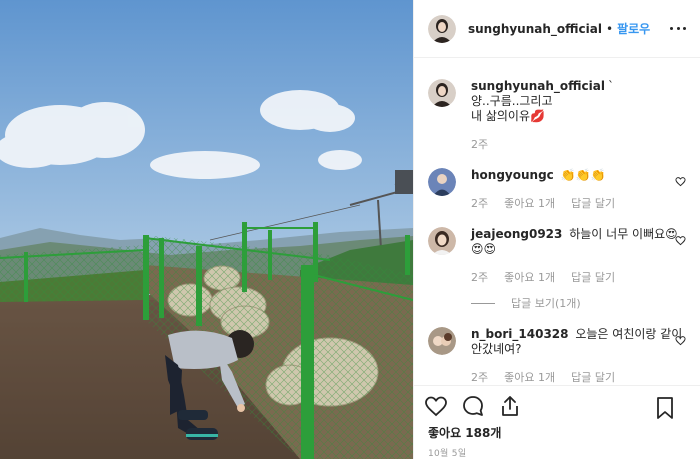 The image size is (700, 459). Describe the element at coordinates (483, 303) in the screenshot. I see `replies-divider` at that location.